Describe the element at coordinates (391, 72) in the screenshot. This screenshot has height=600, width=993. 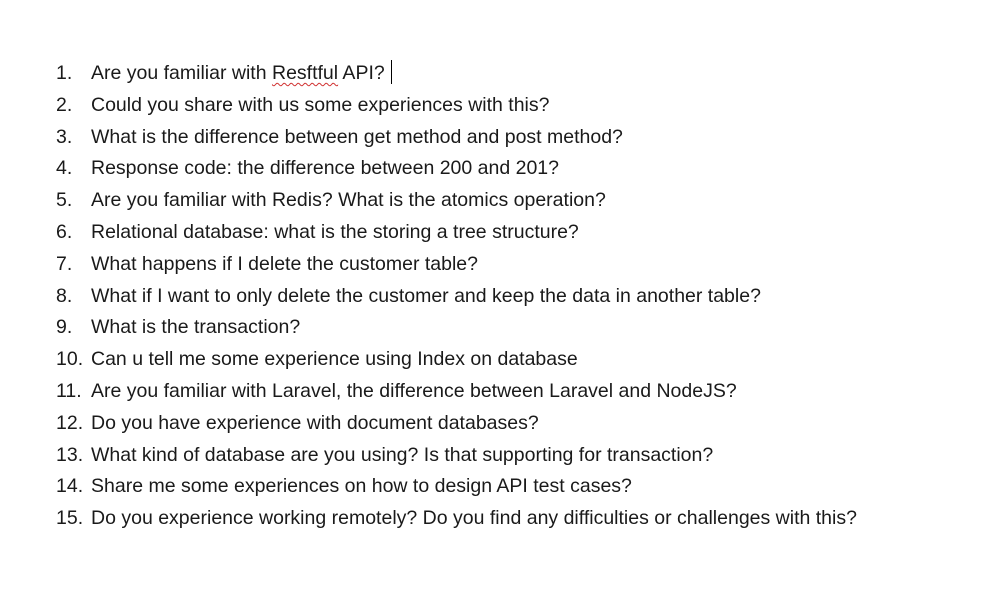
I see `text-cursor` at that location.